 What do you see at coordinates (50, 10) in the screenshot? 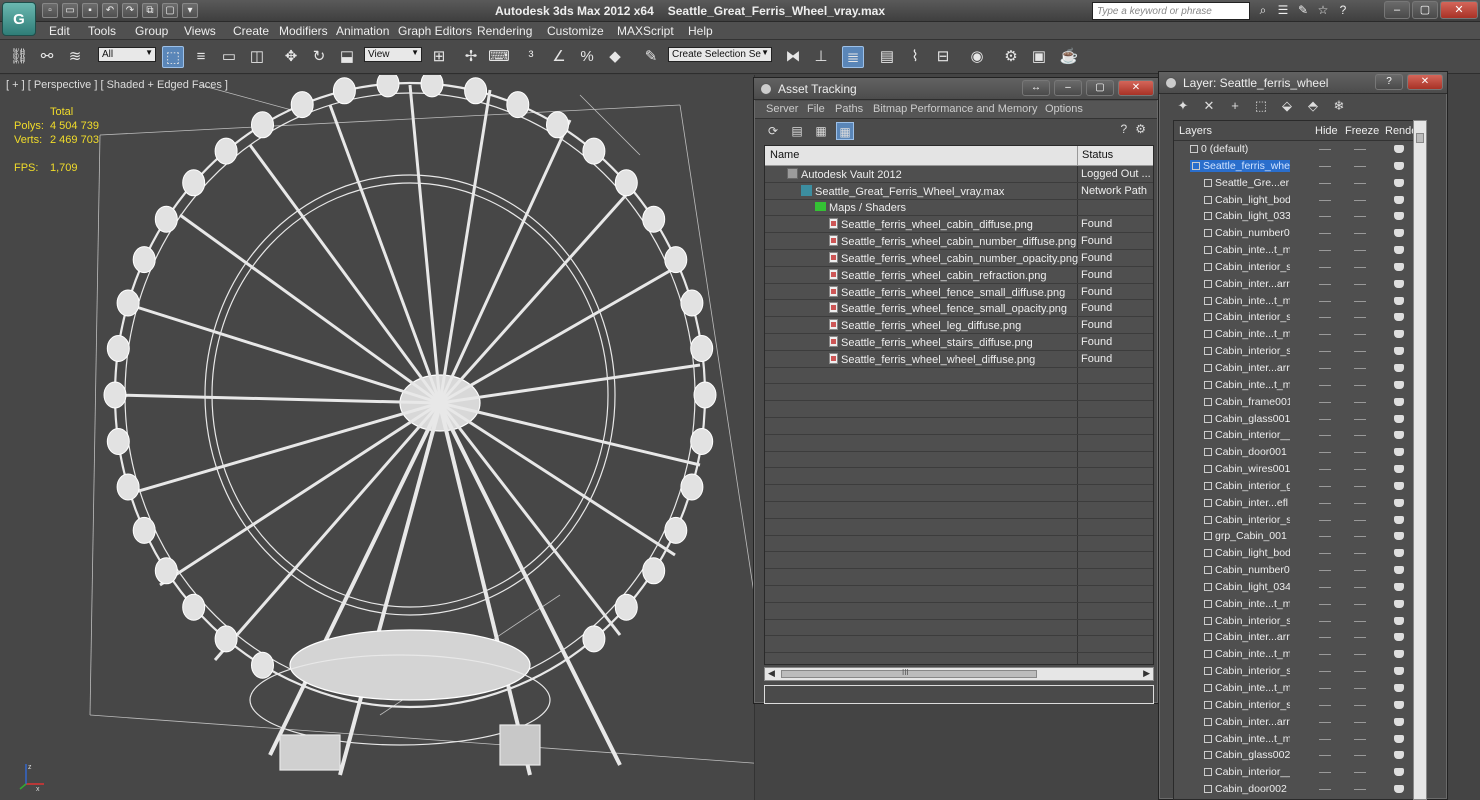
I see `new-file-icon: ▫` at bounding box center [50, 10].